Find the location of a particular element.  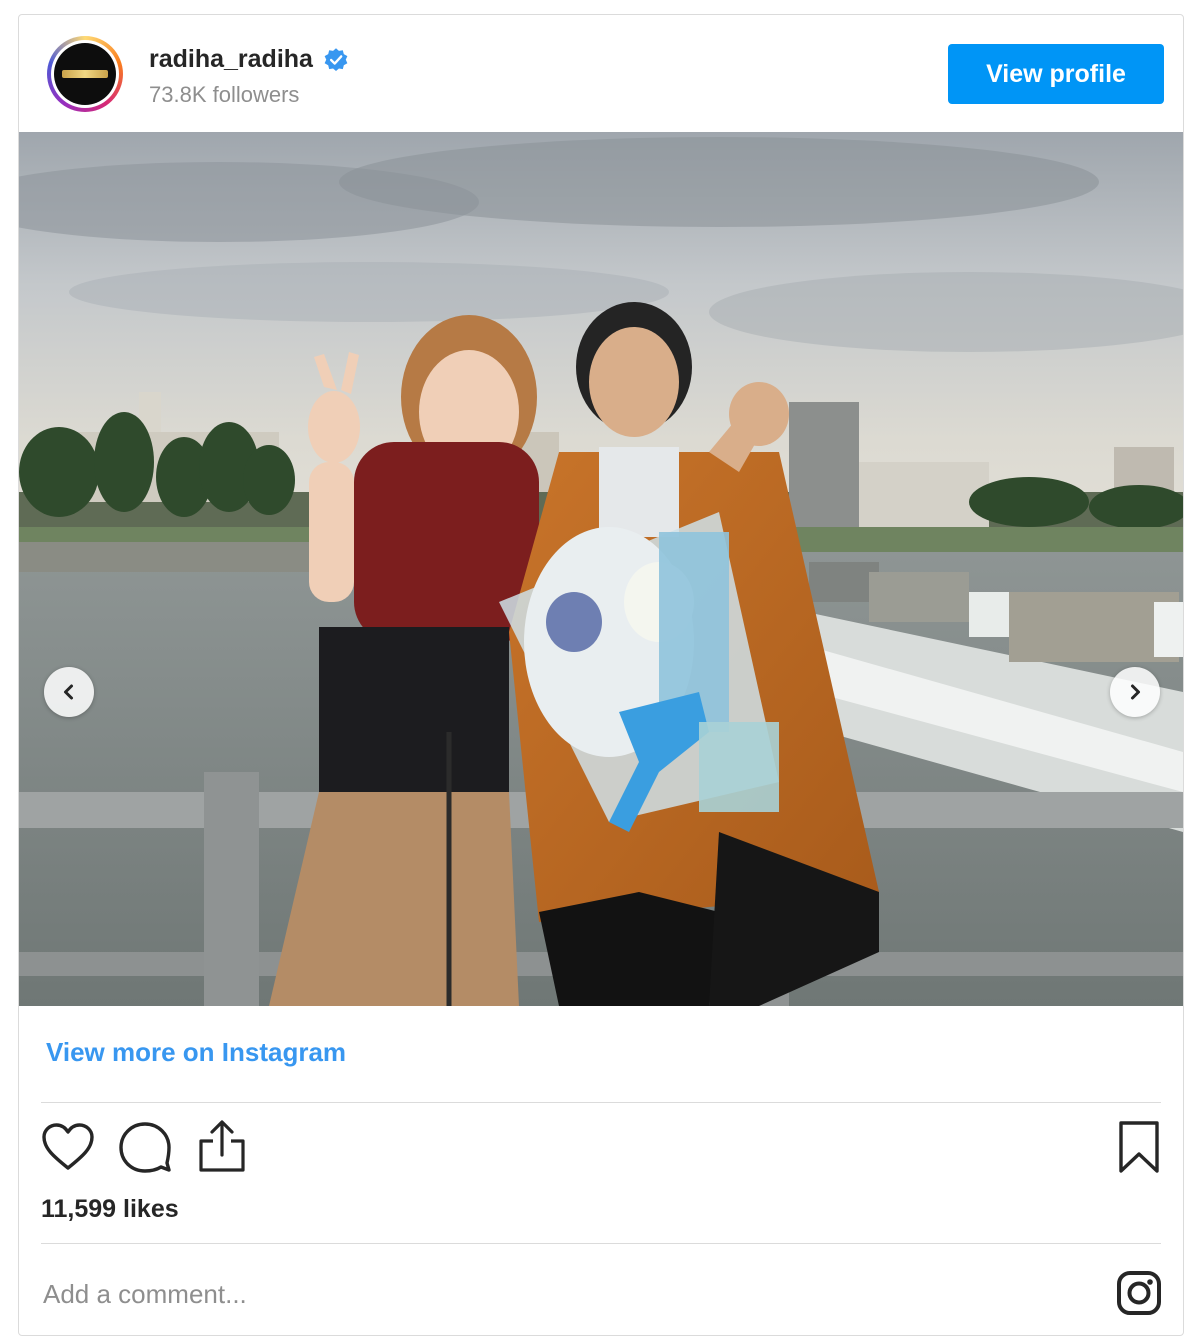

chevron-left-icon is located at coordinates (68, 692).